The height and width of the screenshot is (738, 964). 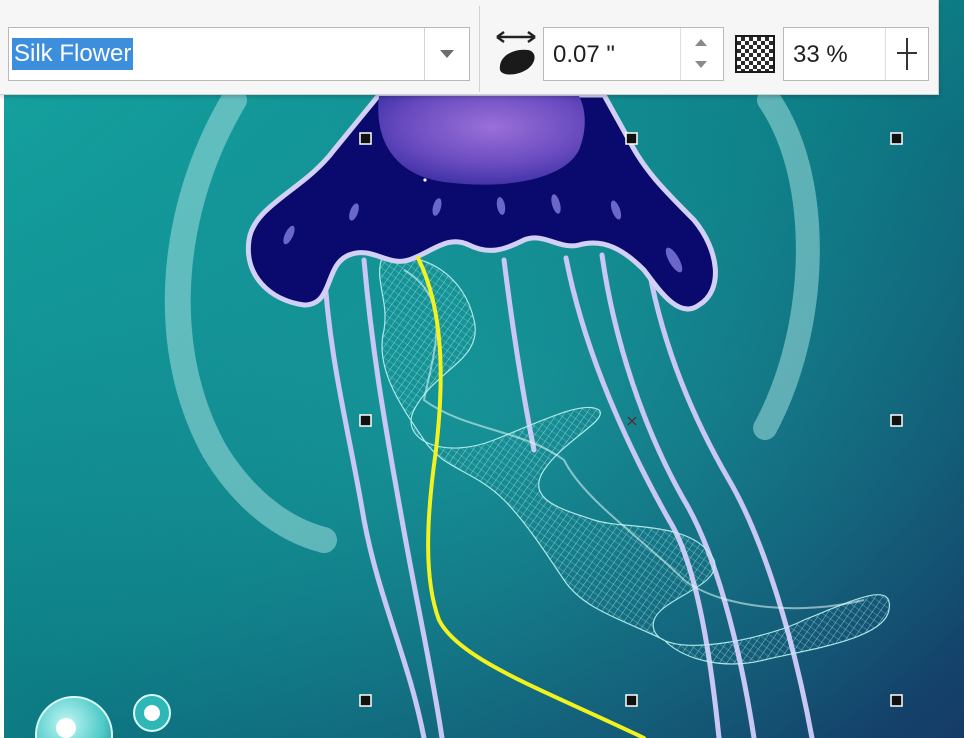 I want to click on brush-preset-value: Silk Flower, so click(x=73, y=54).